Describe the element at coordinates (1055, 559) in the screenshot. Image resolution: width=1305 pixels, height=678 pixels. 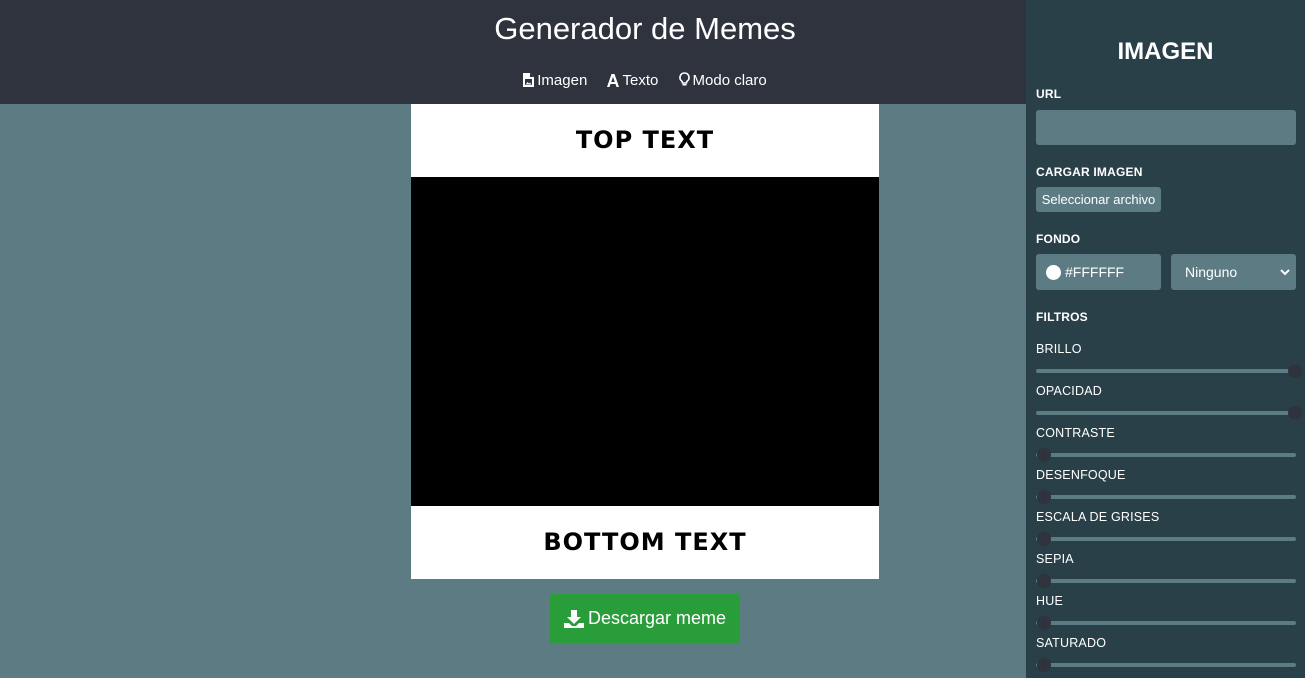
I see `filter-sepia-label: SEPIA` at that location.